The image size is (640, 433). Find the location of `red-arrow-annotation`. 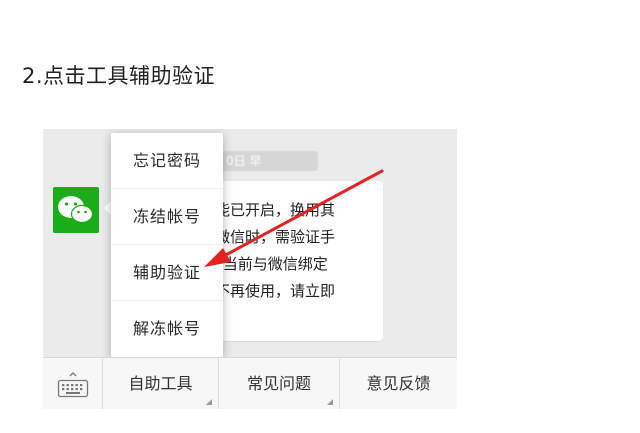

red-arrow-annotation is located at coordinates (294, 218).